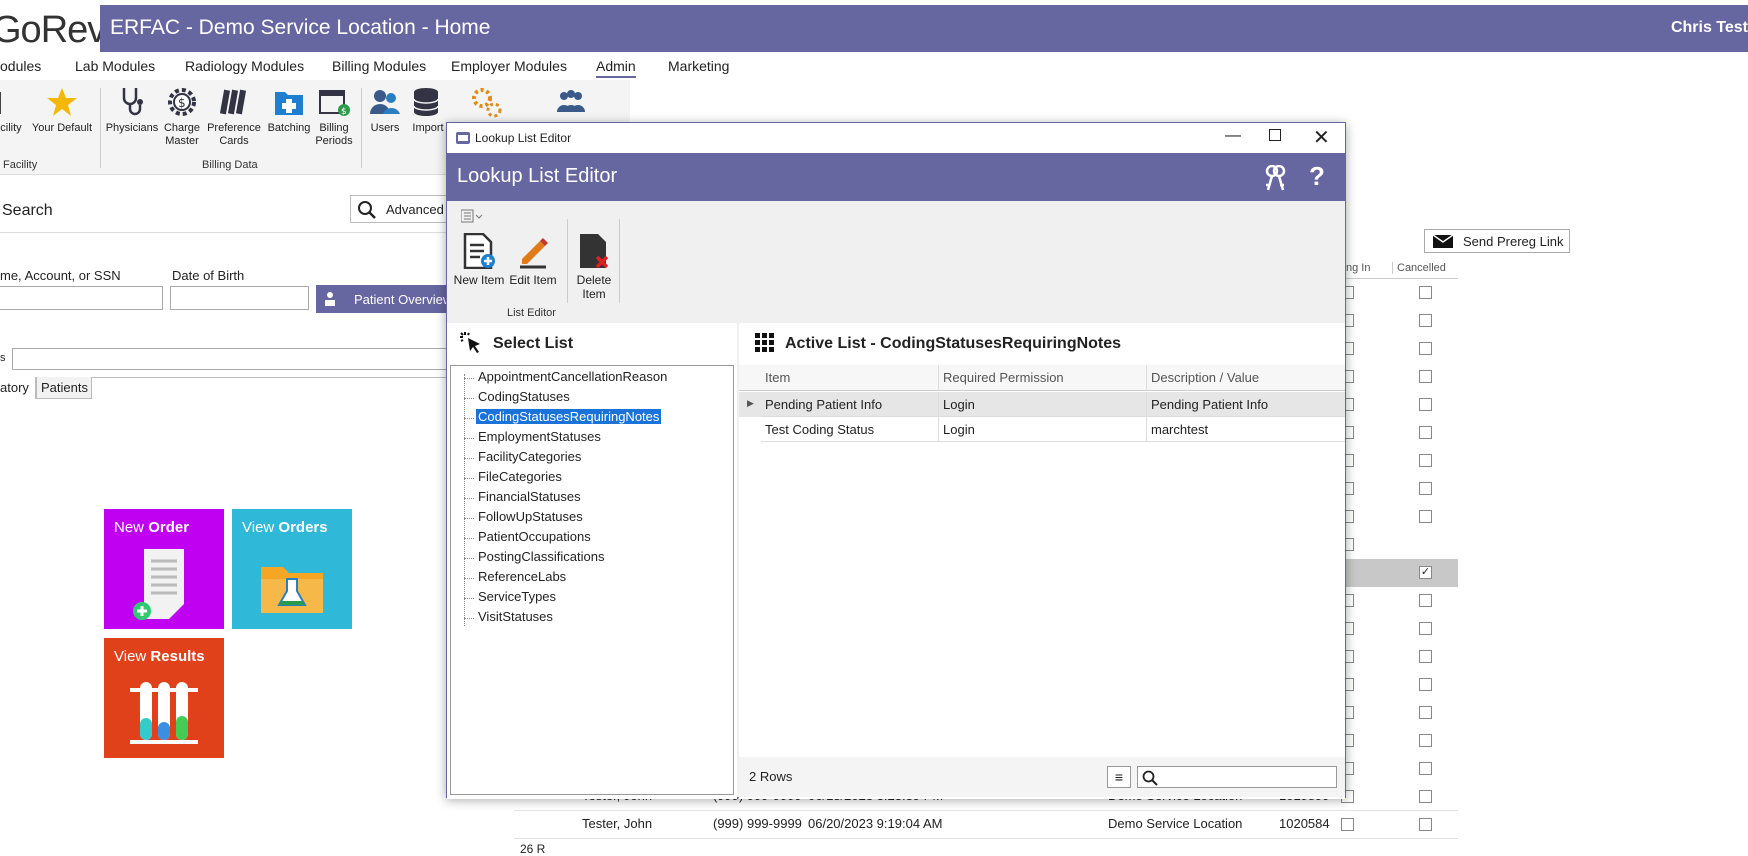 Image resolution: width=1748 pixels, height=856 pixels. What do you see at coordinates (50, 30) in the screenshot?
I see `app-logo: GoRev` at bounding box center [50, 30].